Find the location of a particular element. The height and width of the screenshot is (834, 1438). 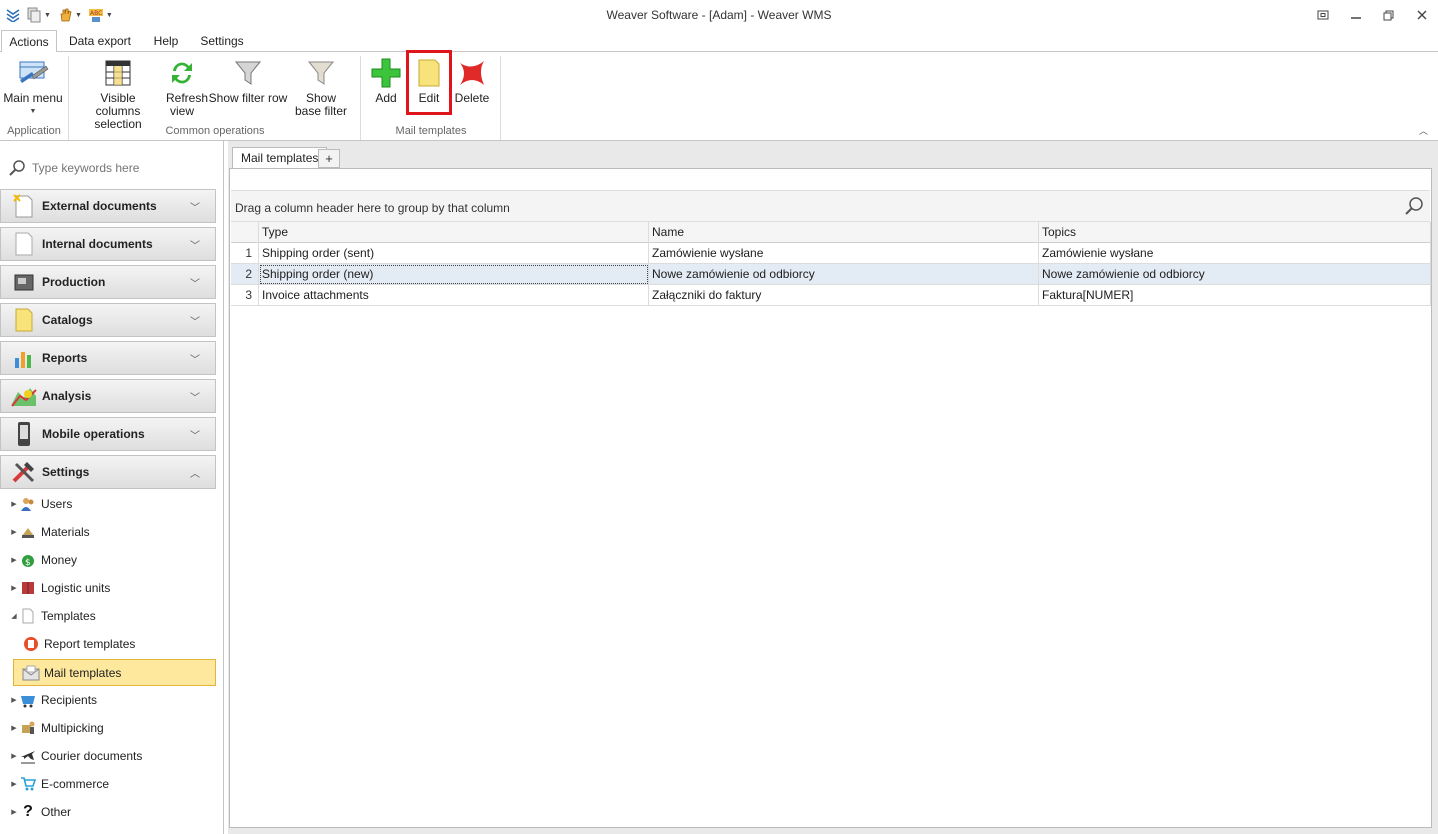

airplane-icon is located at coordinates (28, 756).